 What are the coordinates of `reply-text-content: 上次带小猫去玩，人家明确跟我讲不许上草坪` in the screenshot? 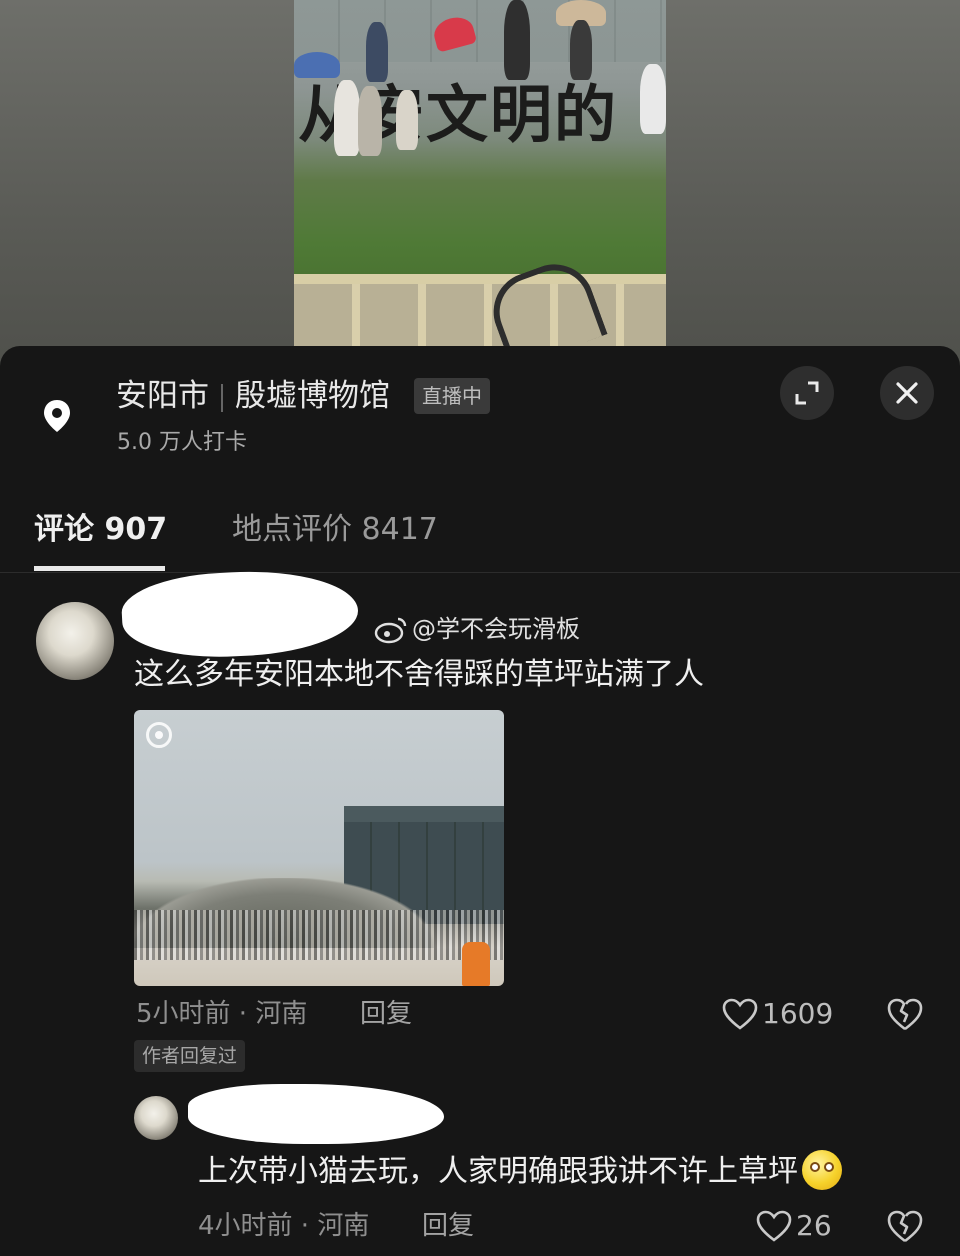 It's located at (498, 1171).